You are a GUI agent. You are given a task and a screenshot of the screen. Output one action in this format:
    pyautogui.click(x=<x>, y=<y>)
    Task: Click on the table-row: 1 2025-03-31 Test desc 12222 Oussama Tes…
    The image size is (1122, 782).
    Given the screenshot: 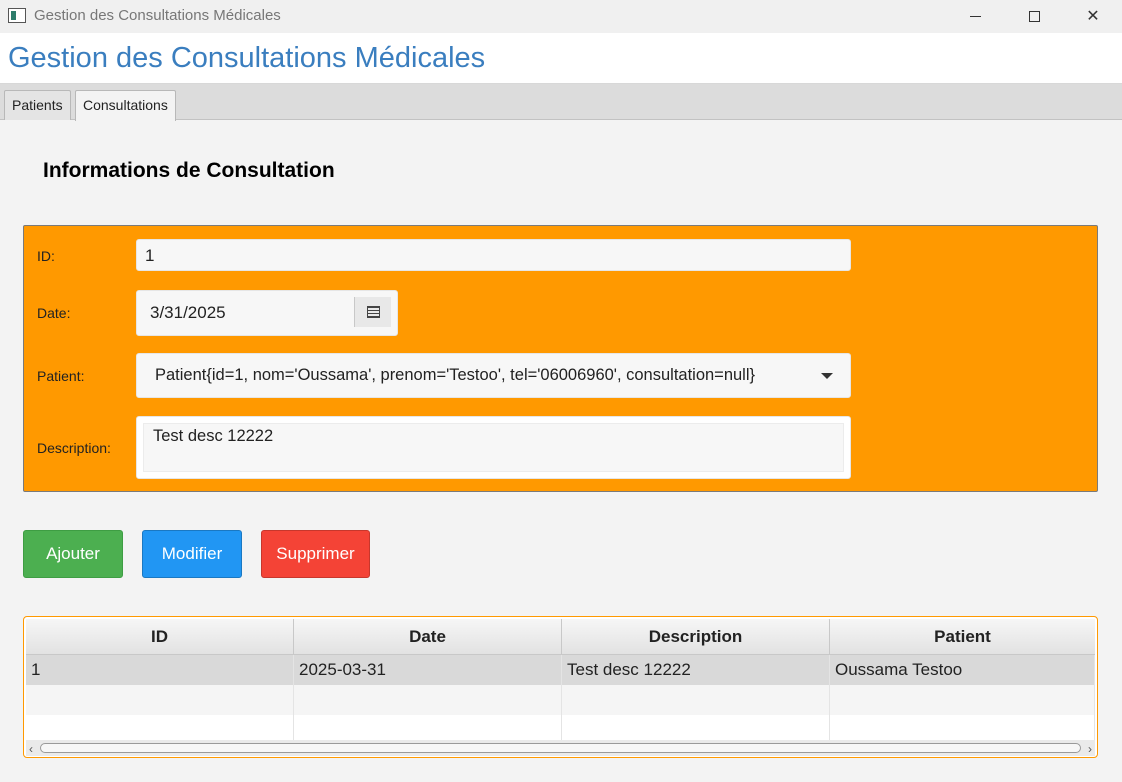 What is the action you would take?
    pyautogui.click(x=560, y=670)
    